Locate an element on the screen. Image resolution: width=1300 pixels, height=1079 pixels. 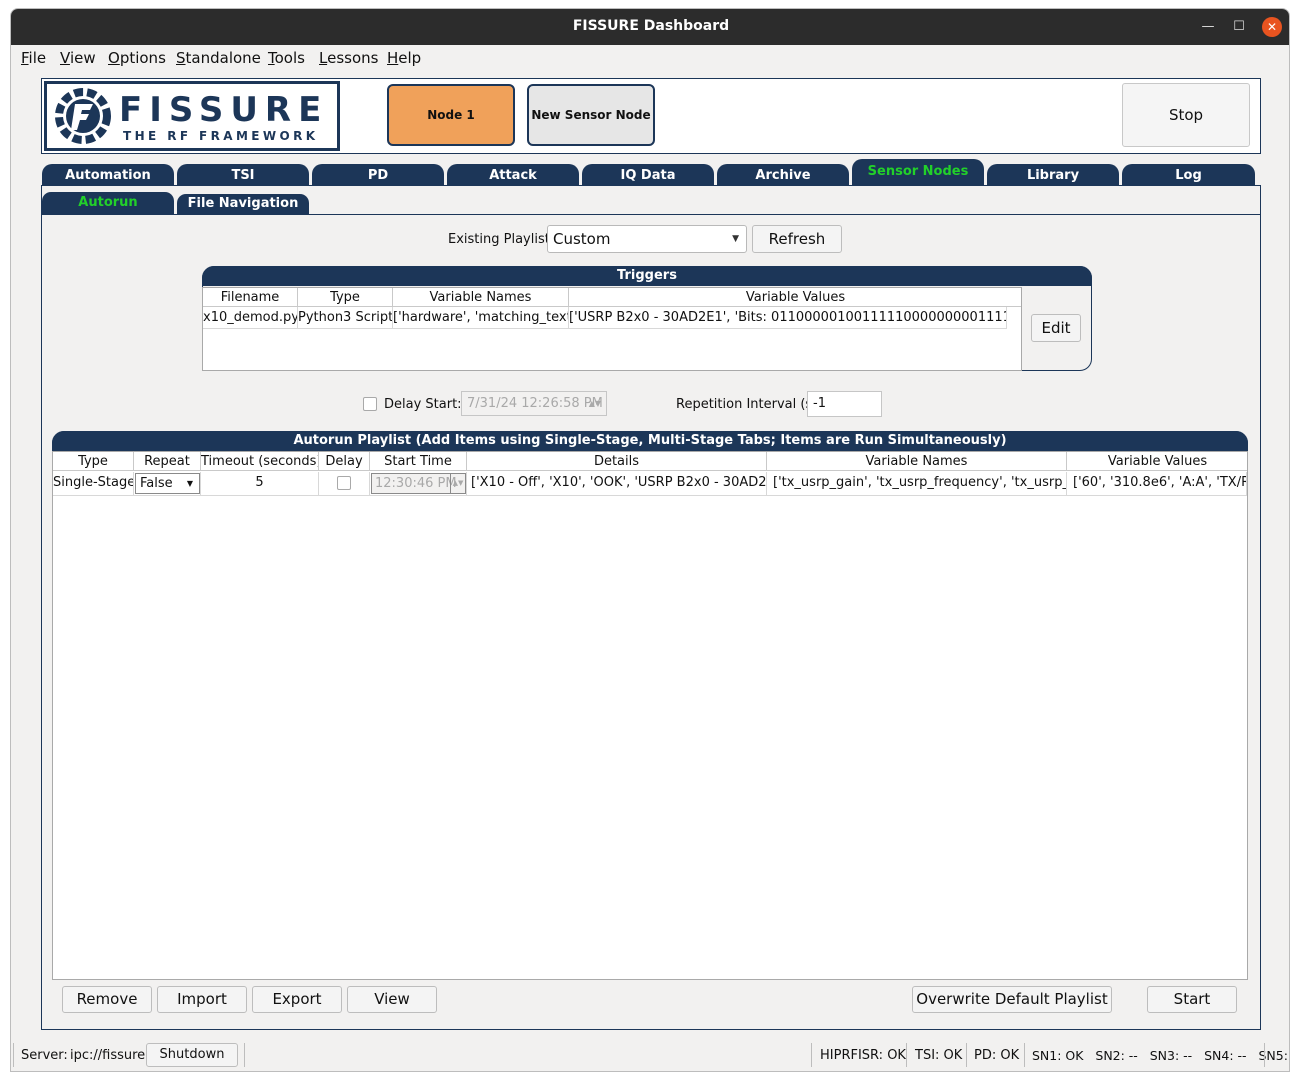
triggers-header-type: Type is located at coordinates (345, 297).